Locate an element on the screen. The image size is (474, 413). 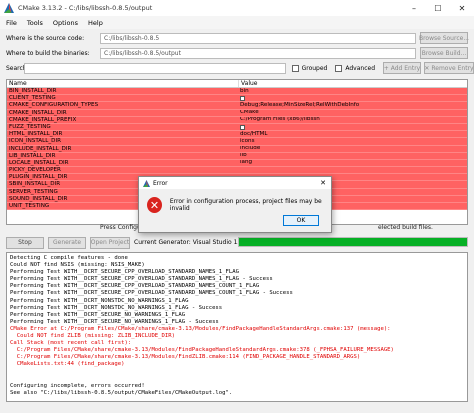
open-project-button: Open Project is located at coordinates (110, 242).